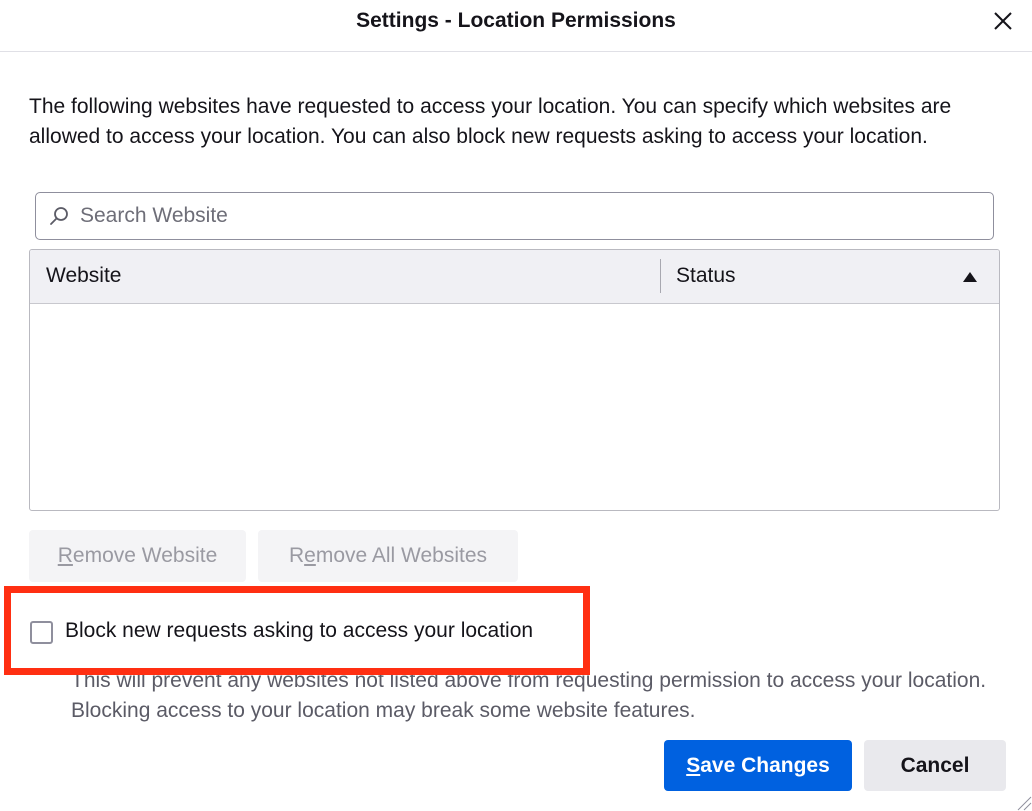 This screenshot has height=811, width=1032. Describe the element at coordinates (401, 555) in the screenshot. I see `button-label: move All Websites` at that location.